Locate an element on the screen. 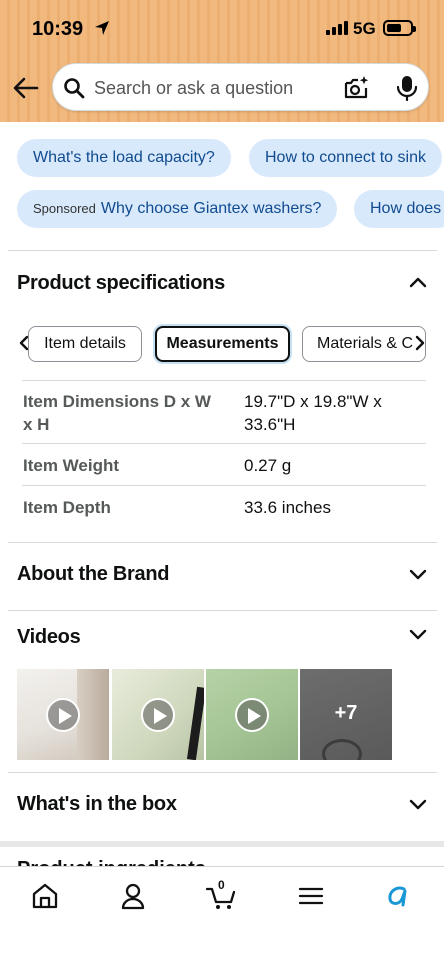 The image size is (444, 960). chip-label: Why choose Giantex washers? is located at coordinates (211, 208).